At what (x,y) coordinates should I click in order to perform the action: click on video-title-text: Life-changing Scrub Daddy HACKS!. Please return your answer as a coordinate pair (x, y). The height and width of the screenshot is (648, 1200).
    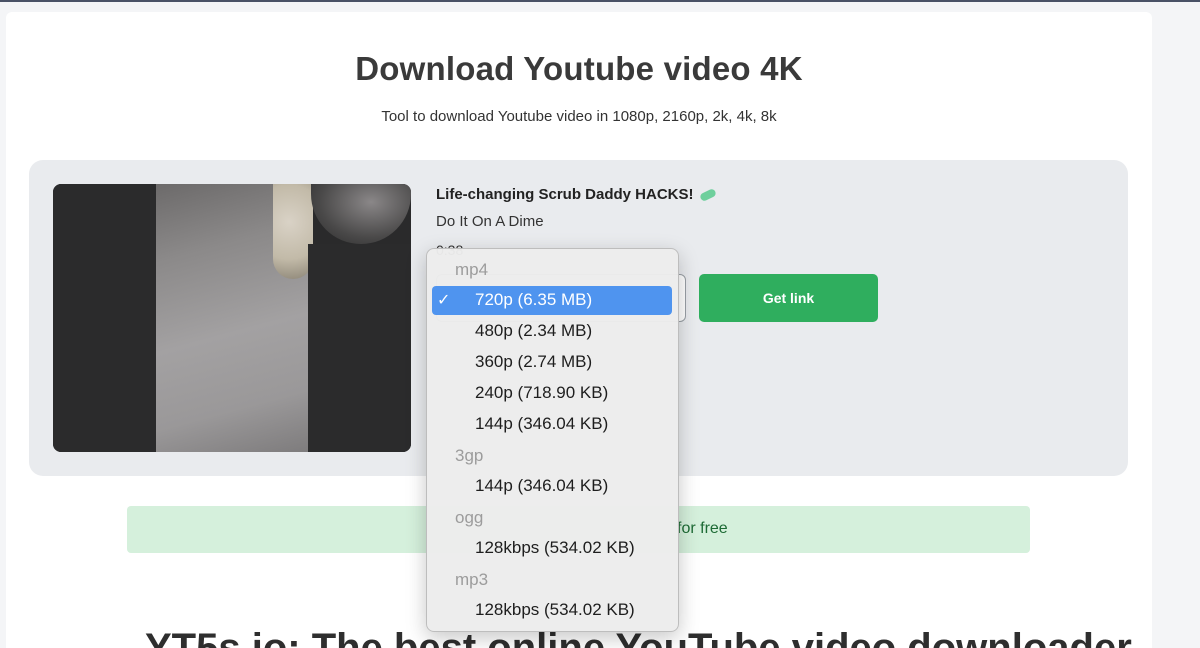
    Looking at the image, I should click on (565, 194).